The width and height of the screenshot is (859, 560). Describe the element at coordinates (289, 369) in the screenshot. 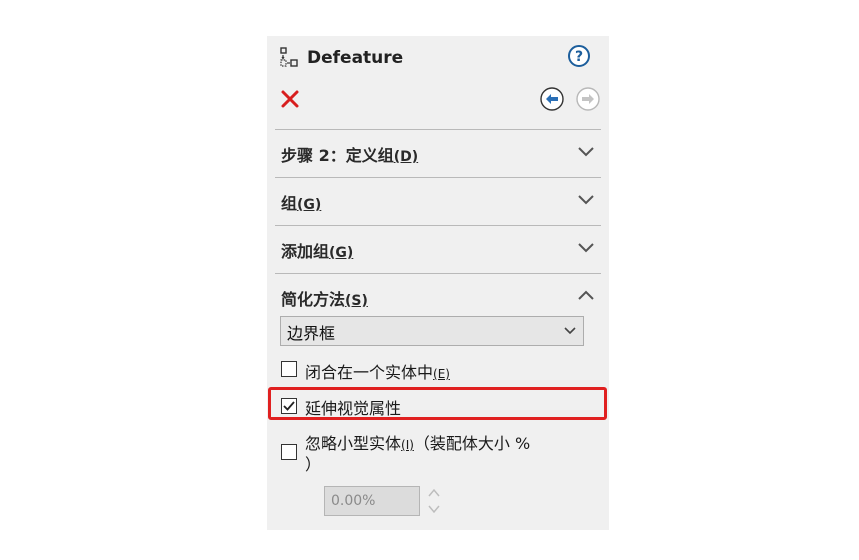

I see `enclose-checkbox` at that location.